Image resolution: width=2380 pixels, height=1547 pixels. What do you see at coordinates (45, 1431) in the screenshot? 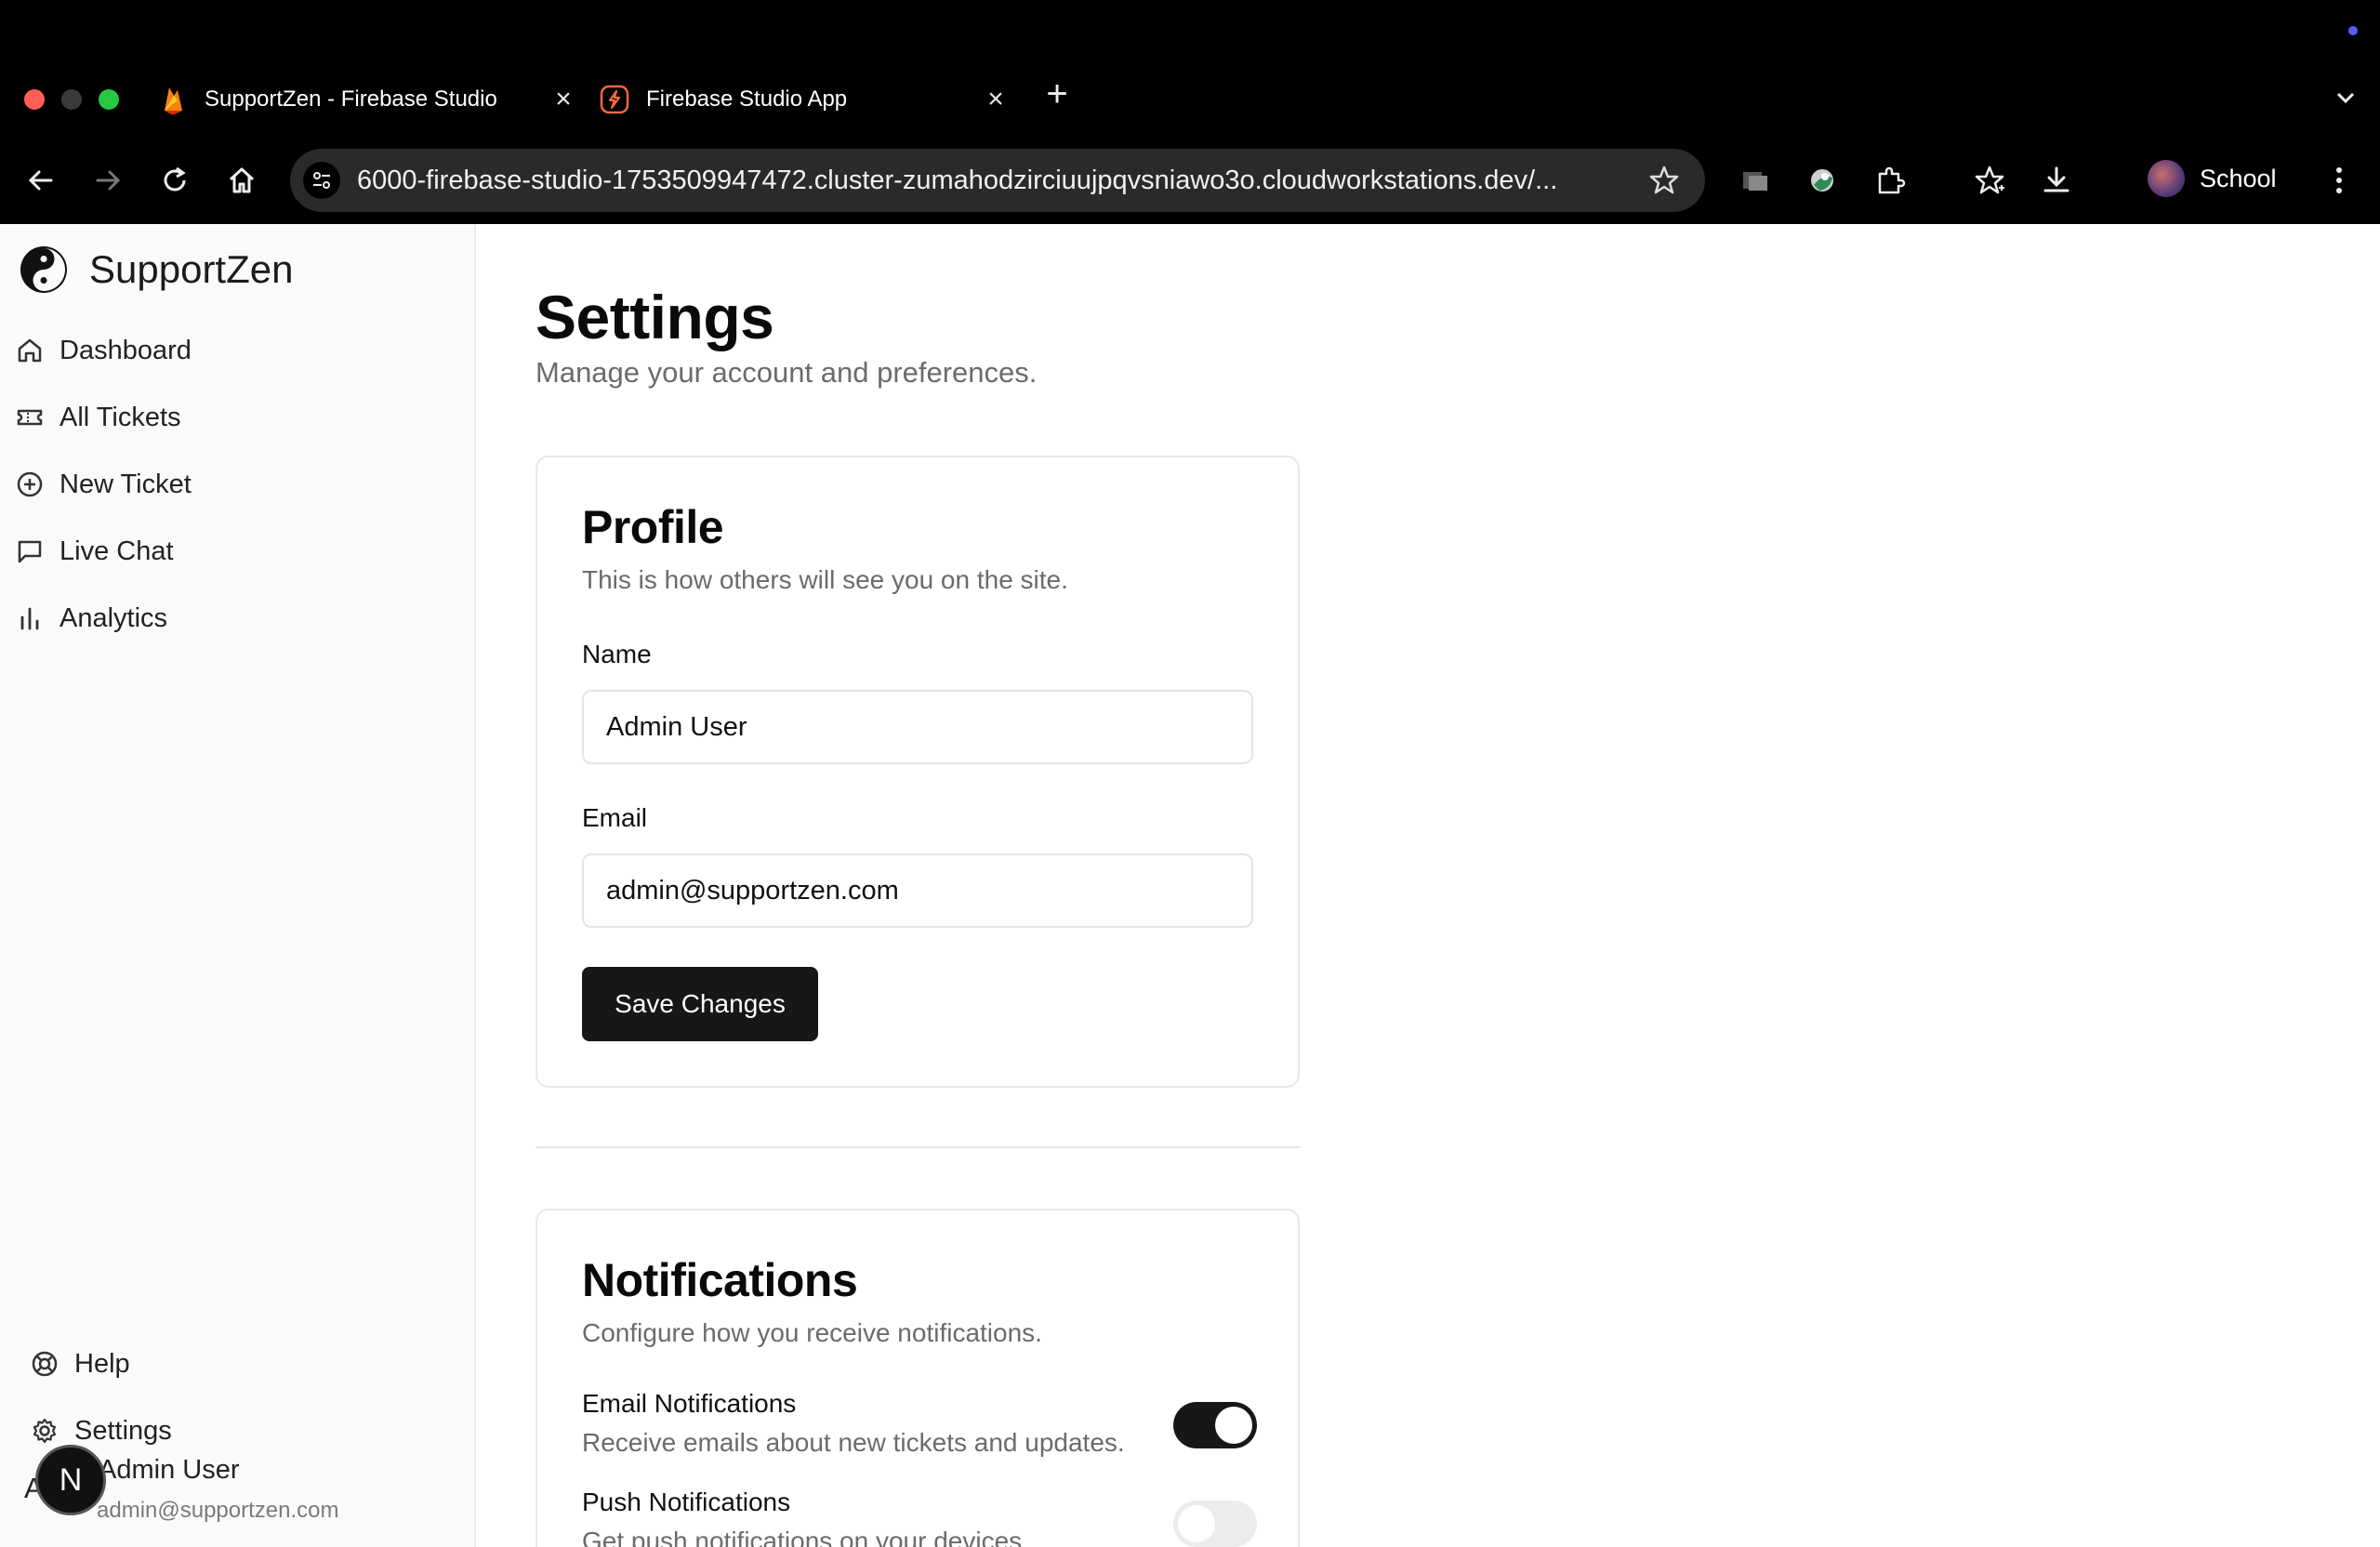
I see `gear-icon` at bounding box center [45, 1431].